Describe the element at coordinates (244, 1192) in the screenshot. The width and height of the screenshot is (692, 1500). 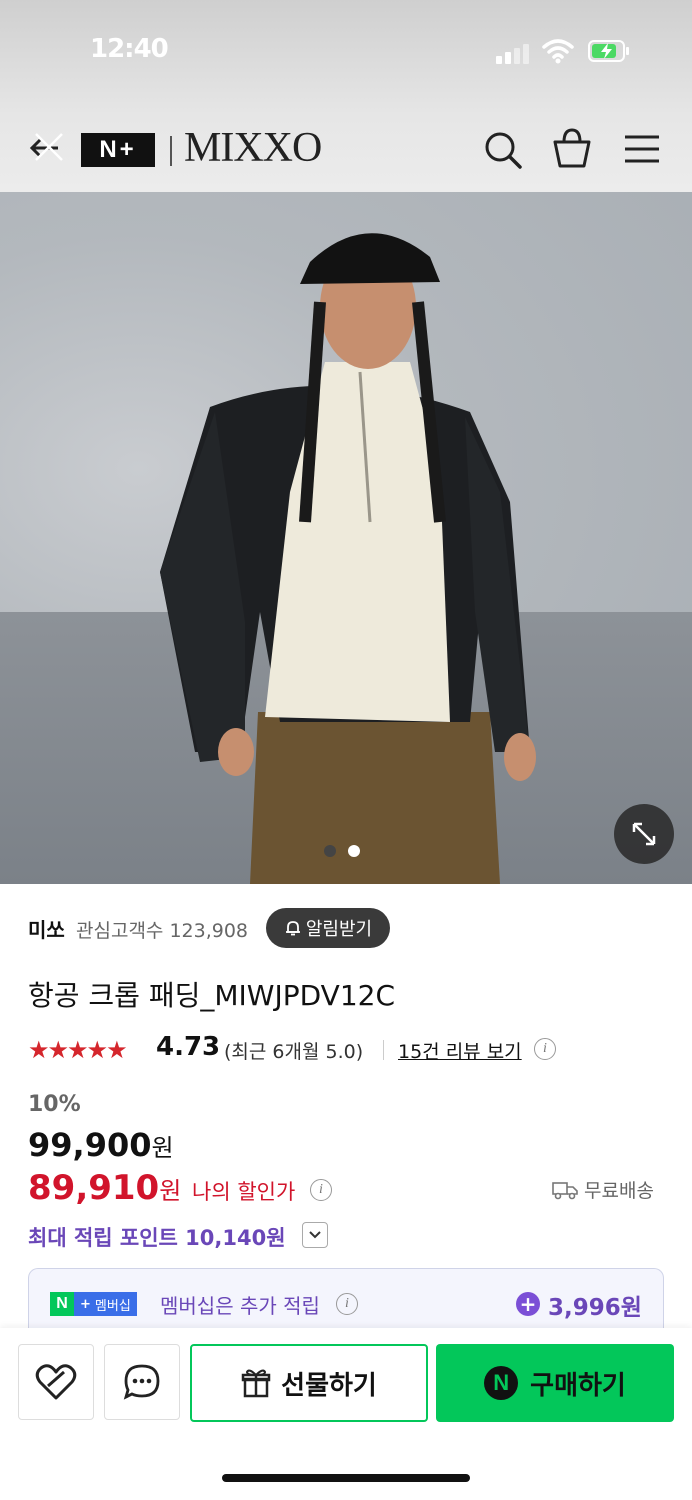
I see `my-discount-label: 나의 할인가` at that location.